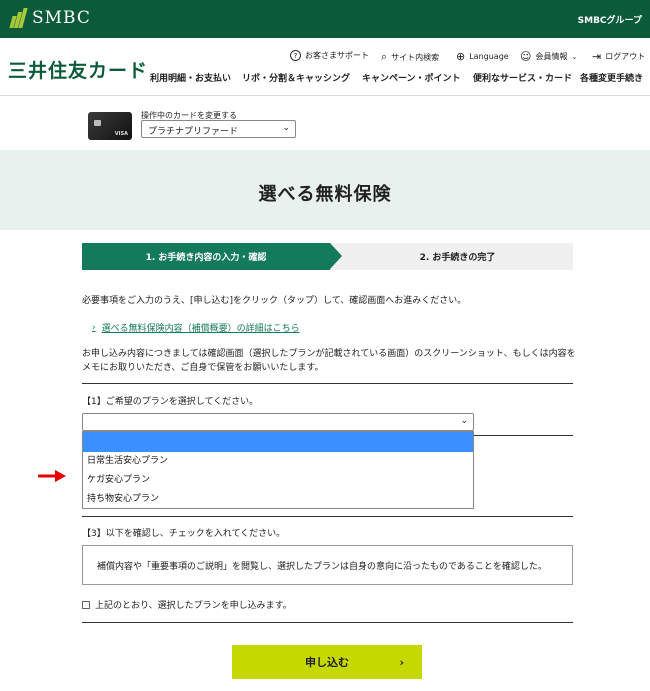 The height and width of the screenshot is (691, 650). What do you see at coordinates (522, 77) in the screenshot?
I see `nav-services: 便利なサービス・カード` at bounding box center [522, 77].